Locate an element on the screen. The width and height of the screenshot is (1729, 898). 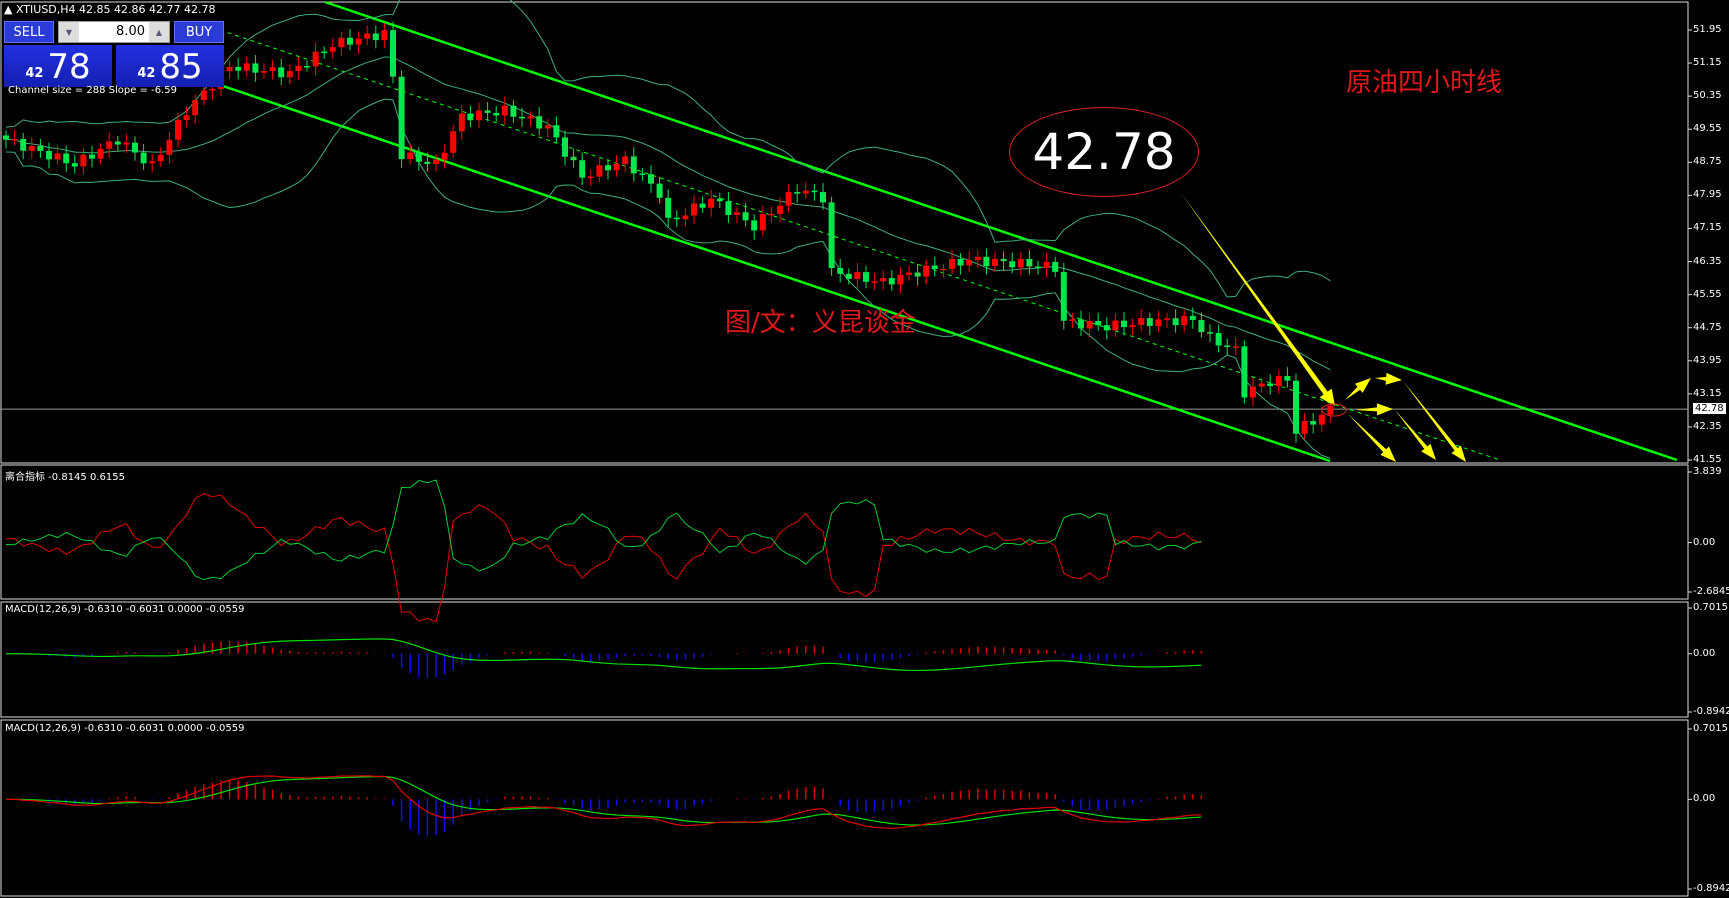
indicator1-values: -0.8145 0.6155 is located at coordinates (86, 477).